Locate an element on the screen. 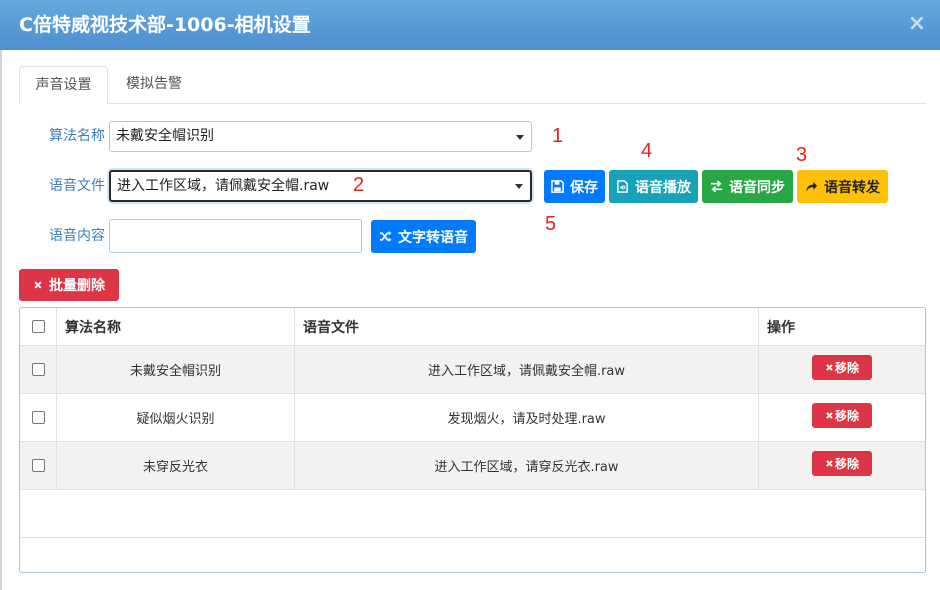 The height and width of the screenshot is (590, 940). row-algorithm: 未穿反光衣 is located at coordinates (176, 465).